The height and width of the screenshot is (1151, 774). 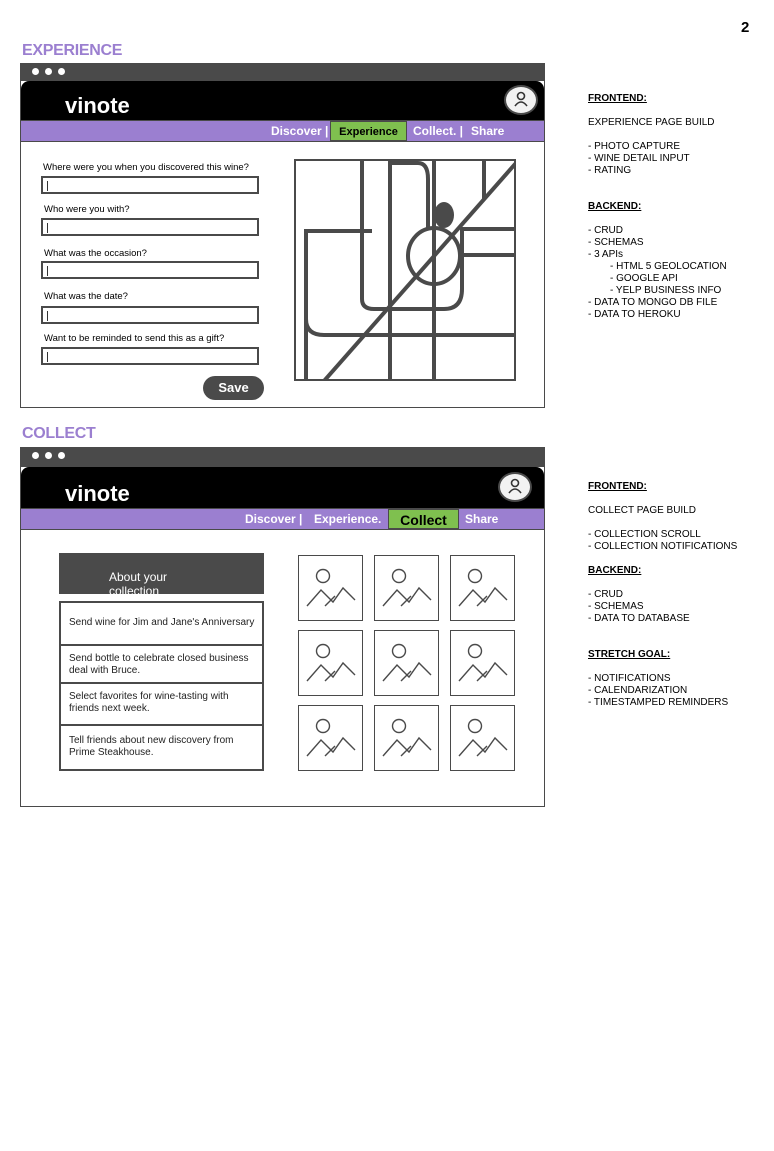 I want to click on notes-stretch-heading: STRETCH GOAL:, so click(x=629, y=654).